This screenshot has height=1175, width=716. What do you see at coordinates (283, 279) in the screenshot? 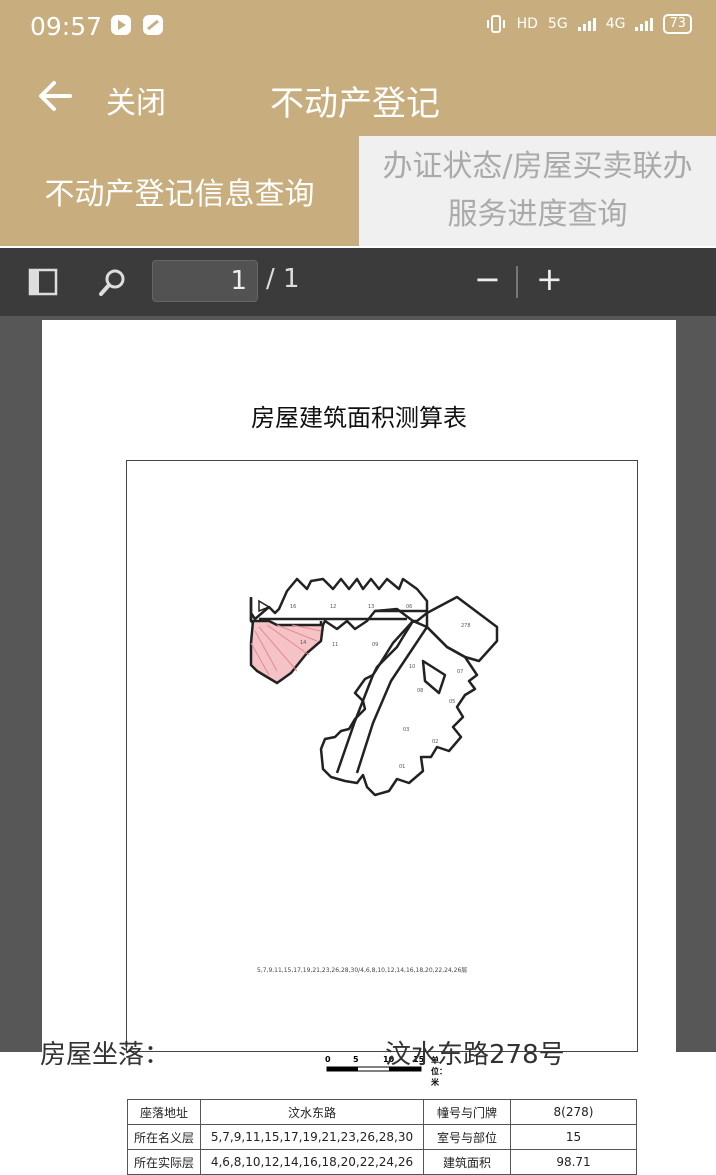
I see `page-total: / 1` at bounding box center [283, 279].